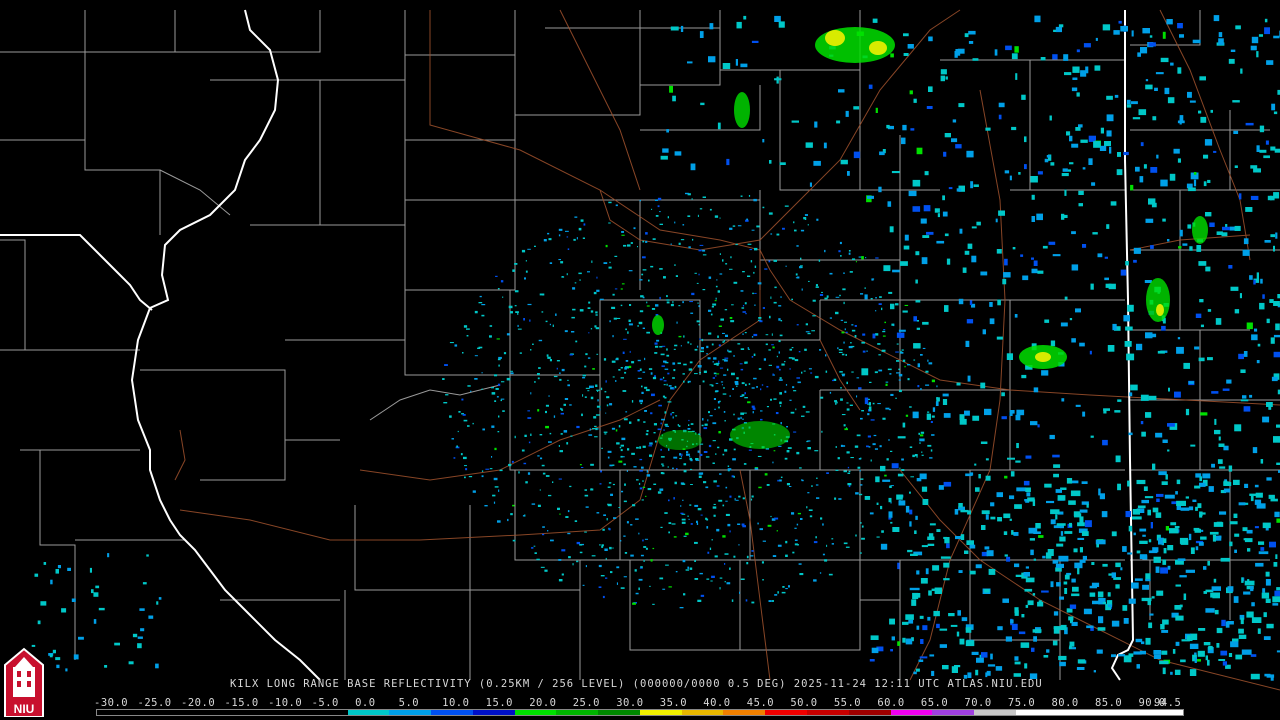 The height and width of the screenshot is (720, 1280). Describe the element at coordinates (456, 703) in the screenshot. I see `scale-label: 10.0` at that location.